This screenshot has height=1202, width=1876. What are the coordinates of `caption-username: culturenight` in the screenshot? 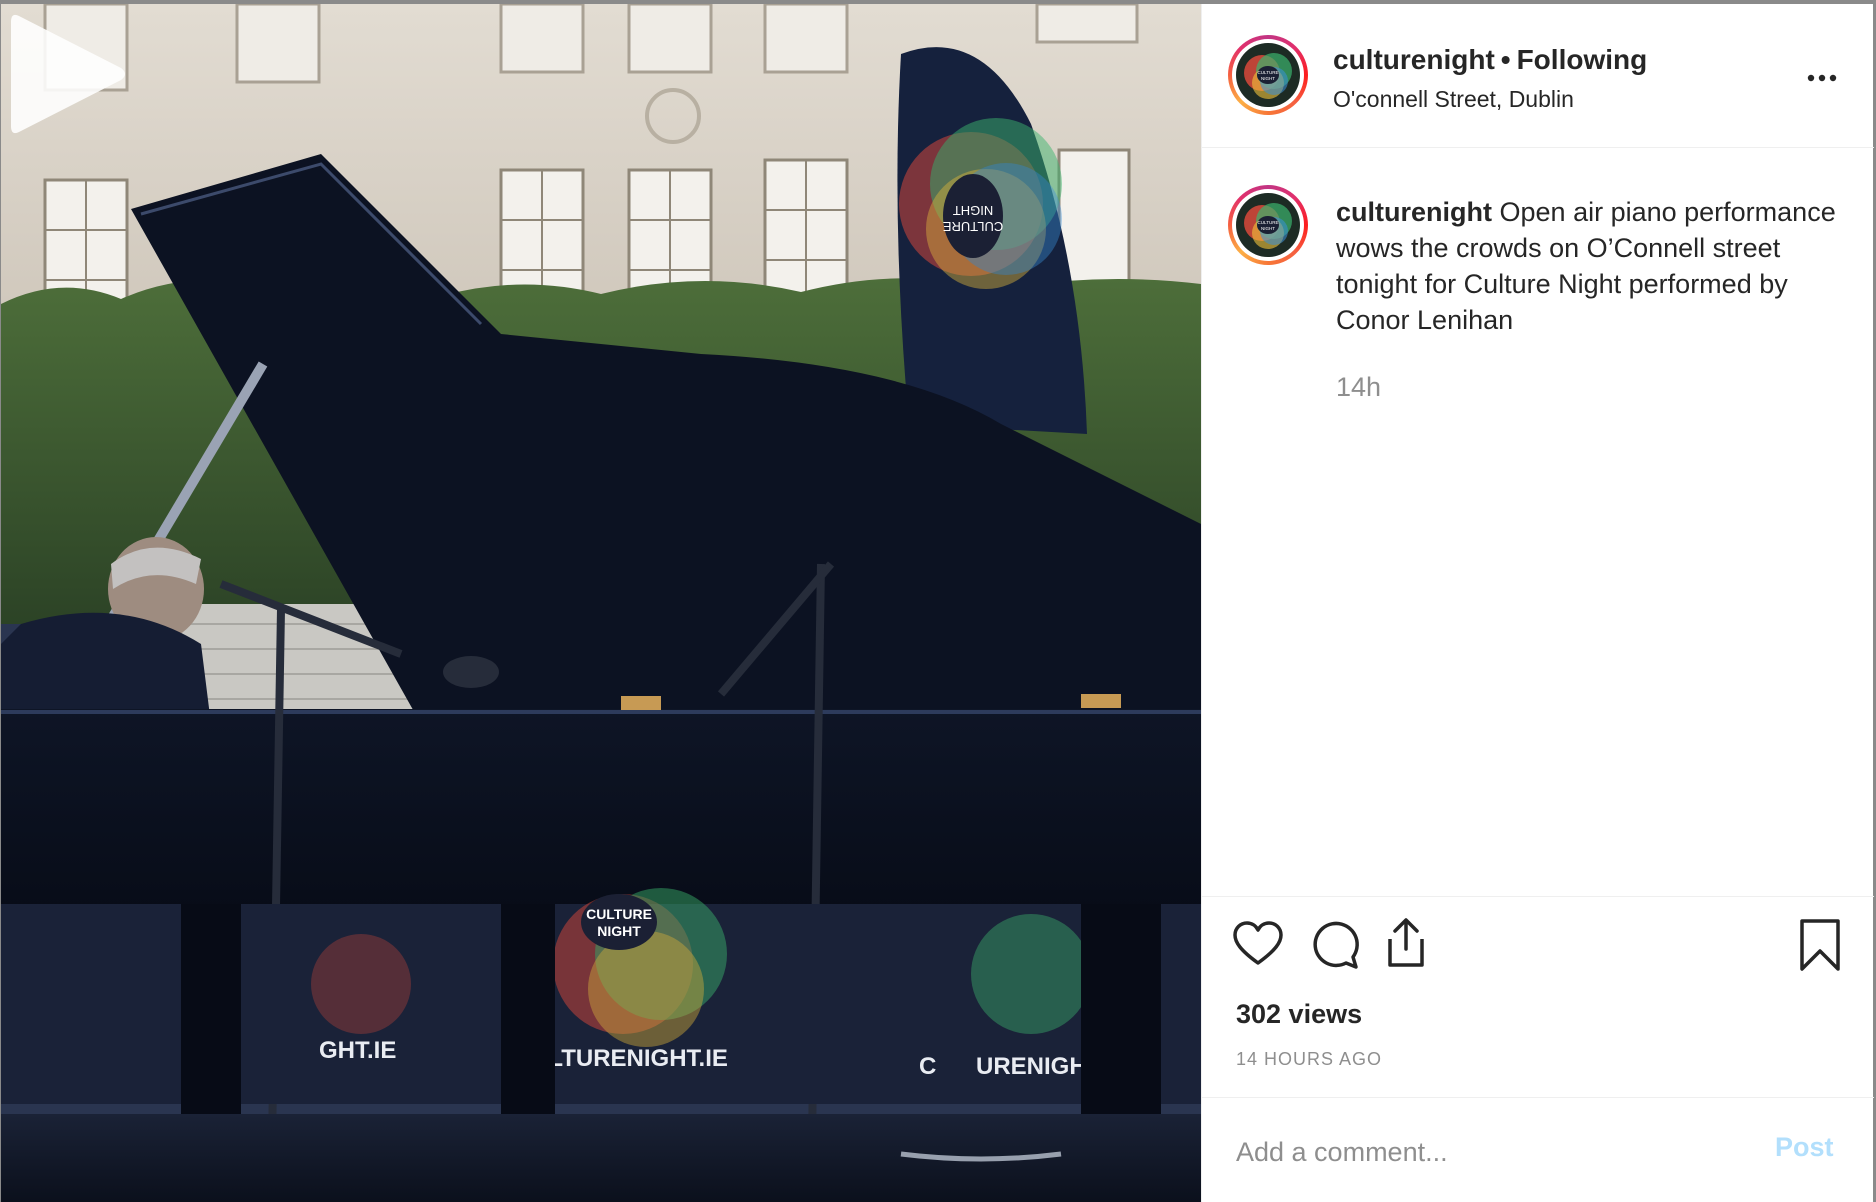 It's located at (1414, 212).